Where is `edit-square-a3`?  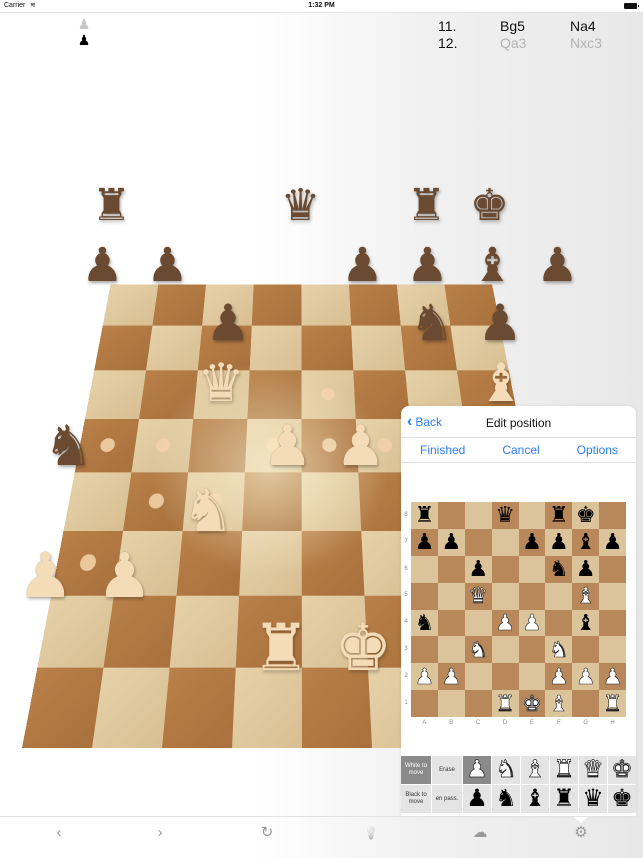
edit-square-a3 is located at coordinates (424, 650).